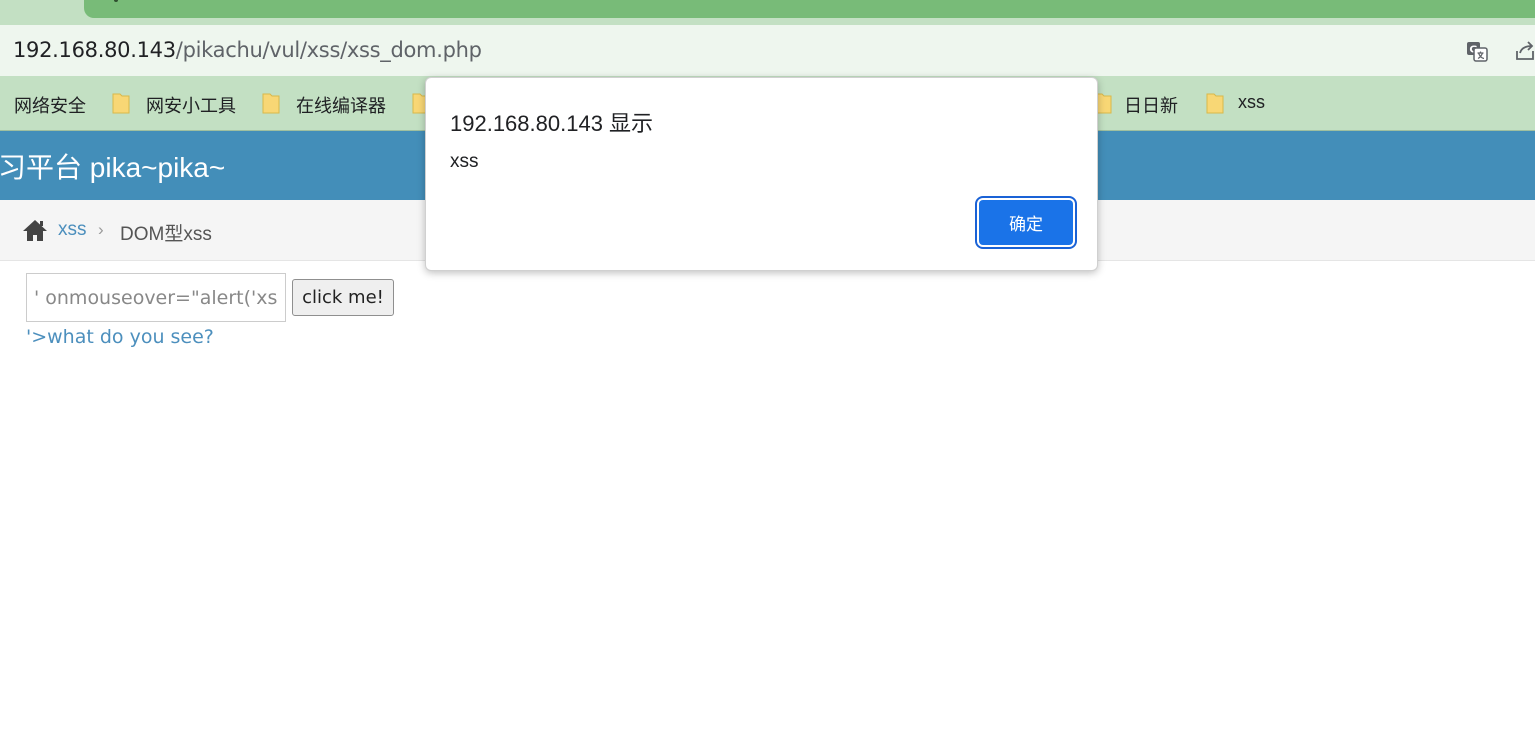  I want to click on ok-button: 确定, so click(1026, 222).